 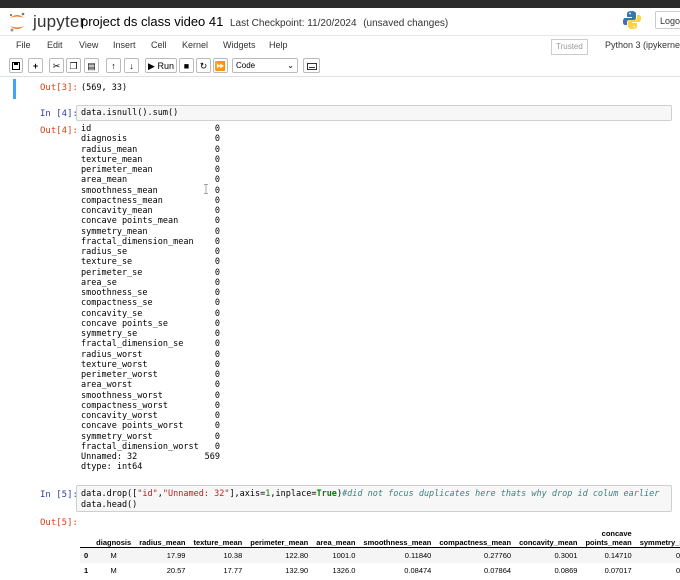 What do you see at coordinates (150, 139) in the screenshot?
I see `series-row: diagnosis 0` at bounding box center [150, 139].